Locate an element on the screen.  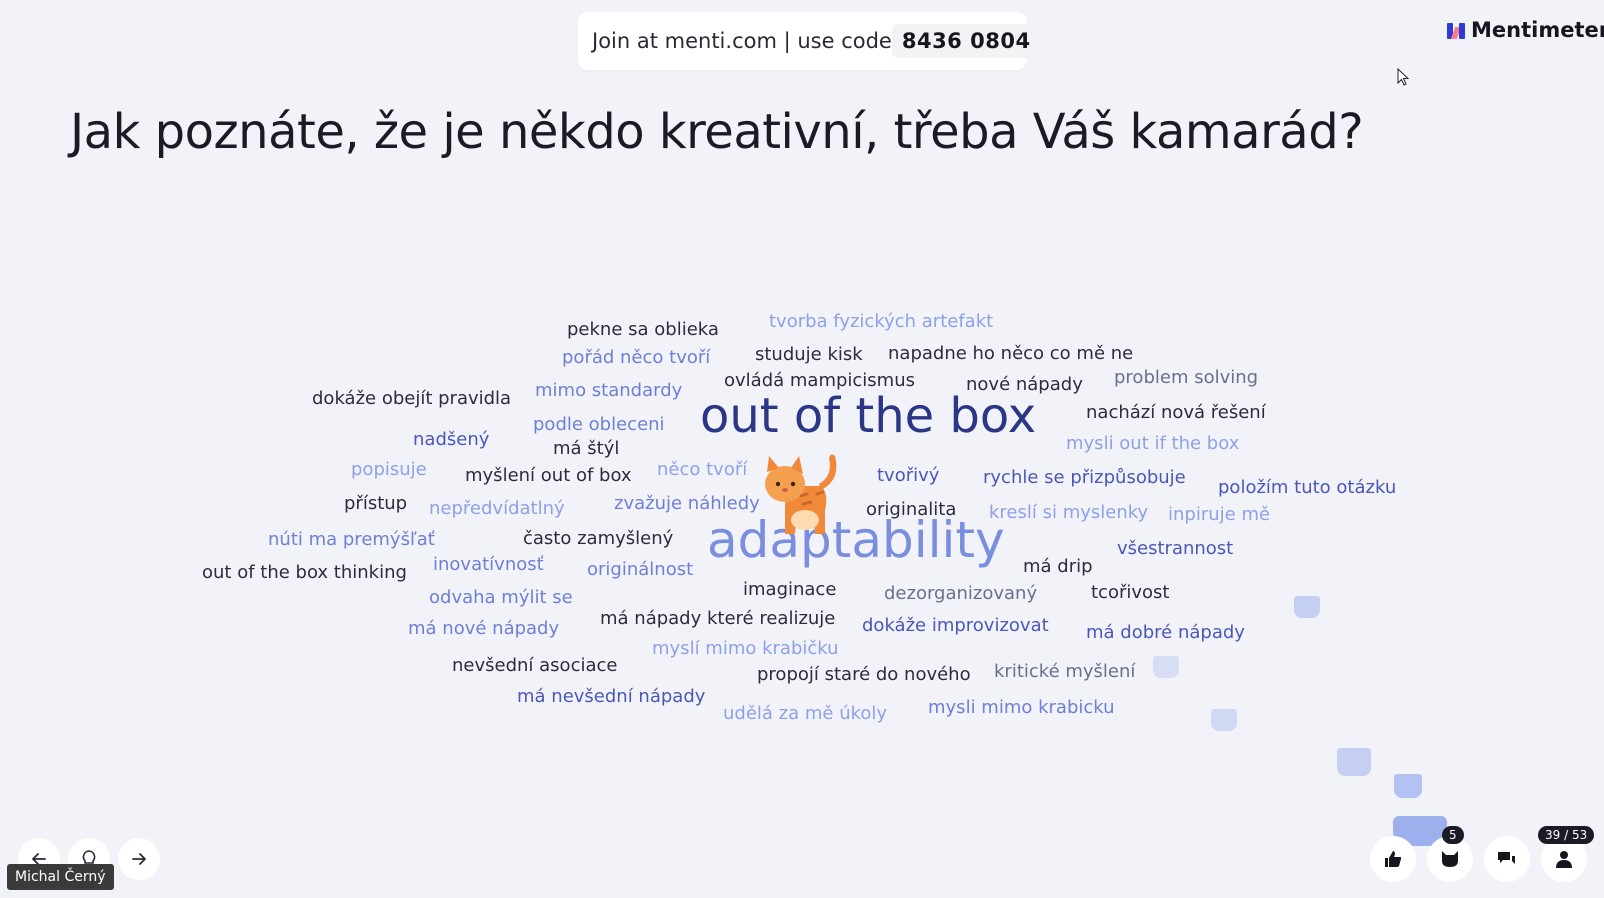
cloud-word: má štýl is located at coordinates (586, 448).